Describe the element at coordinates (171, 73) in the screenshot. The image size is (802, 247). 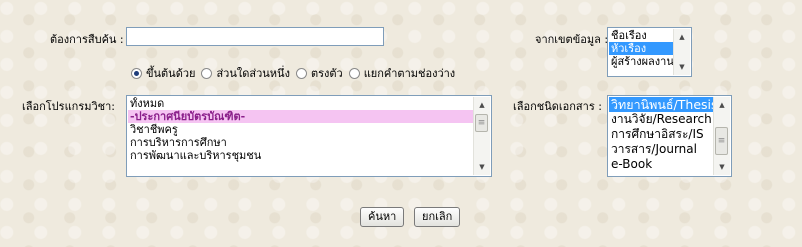
I see `match-option-label: ขึ้นต้นด้วย` at that location.